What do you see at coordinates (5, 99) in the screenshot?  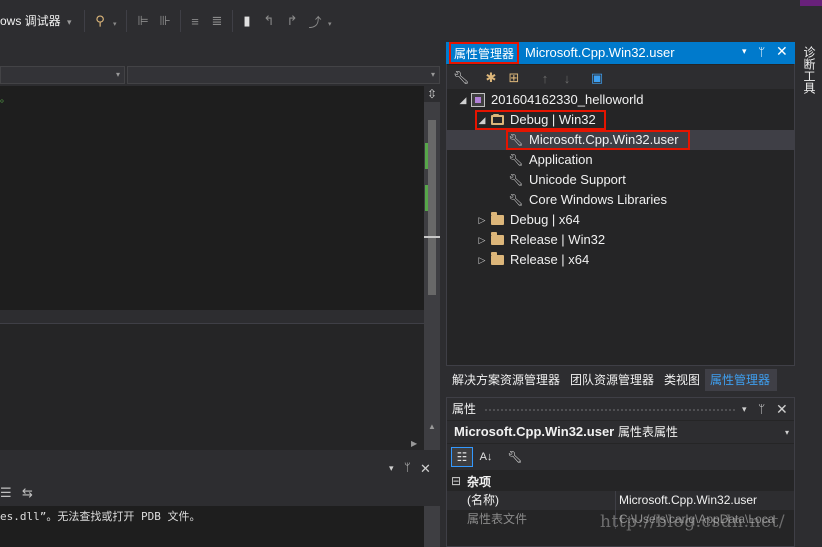 I see `code-text: 。` at bounding box center [5, 99].